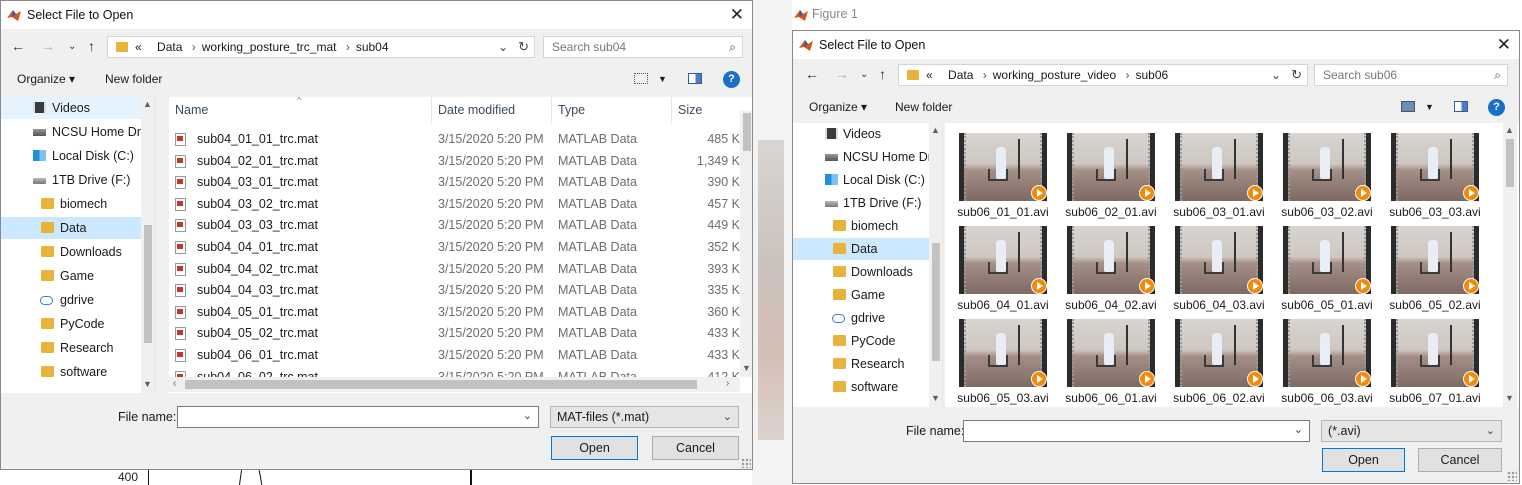  I want to click on grid-scrollbar: ▲ ▼, so click(1510, 265).